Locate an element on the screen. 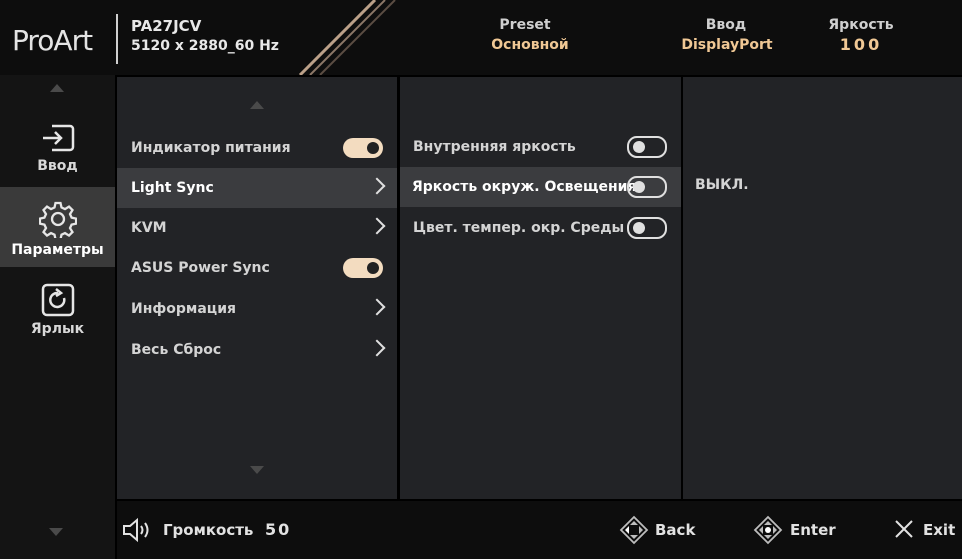 Image resolution: width=962 pixels, height=559 pixels. sidebar-item-shortcut: Ярлык is located at coordinates (57, 310).